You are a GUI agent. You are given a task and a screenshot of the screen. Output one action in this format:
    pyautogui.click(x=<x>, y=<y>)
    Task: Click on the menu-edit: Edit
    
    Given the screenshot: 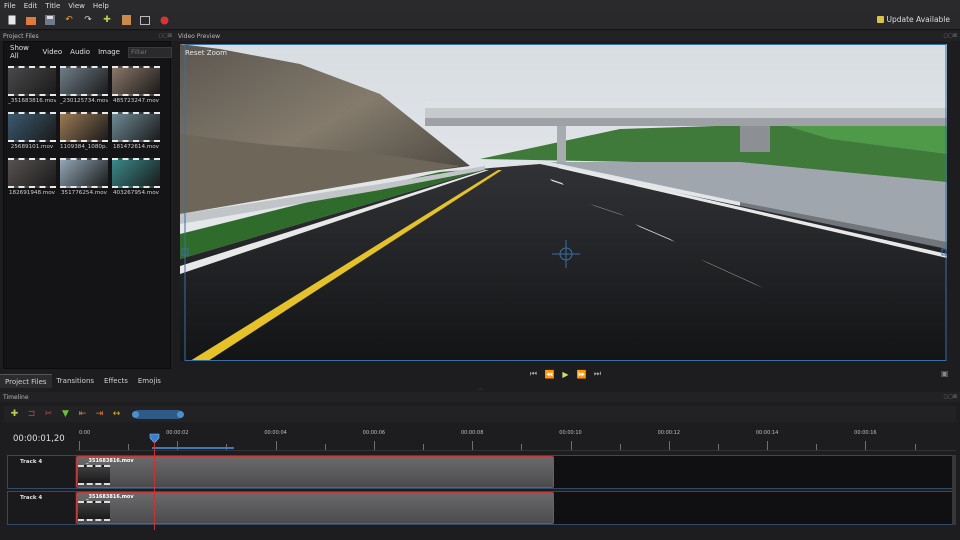 What is the action you would take?
    pyautogui.click(x=31, y=6)
    